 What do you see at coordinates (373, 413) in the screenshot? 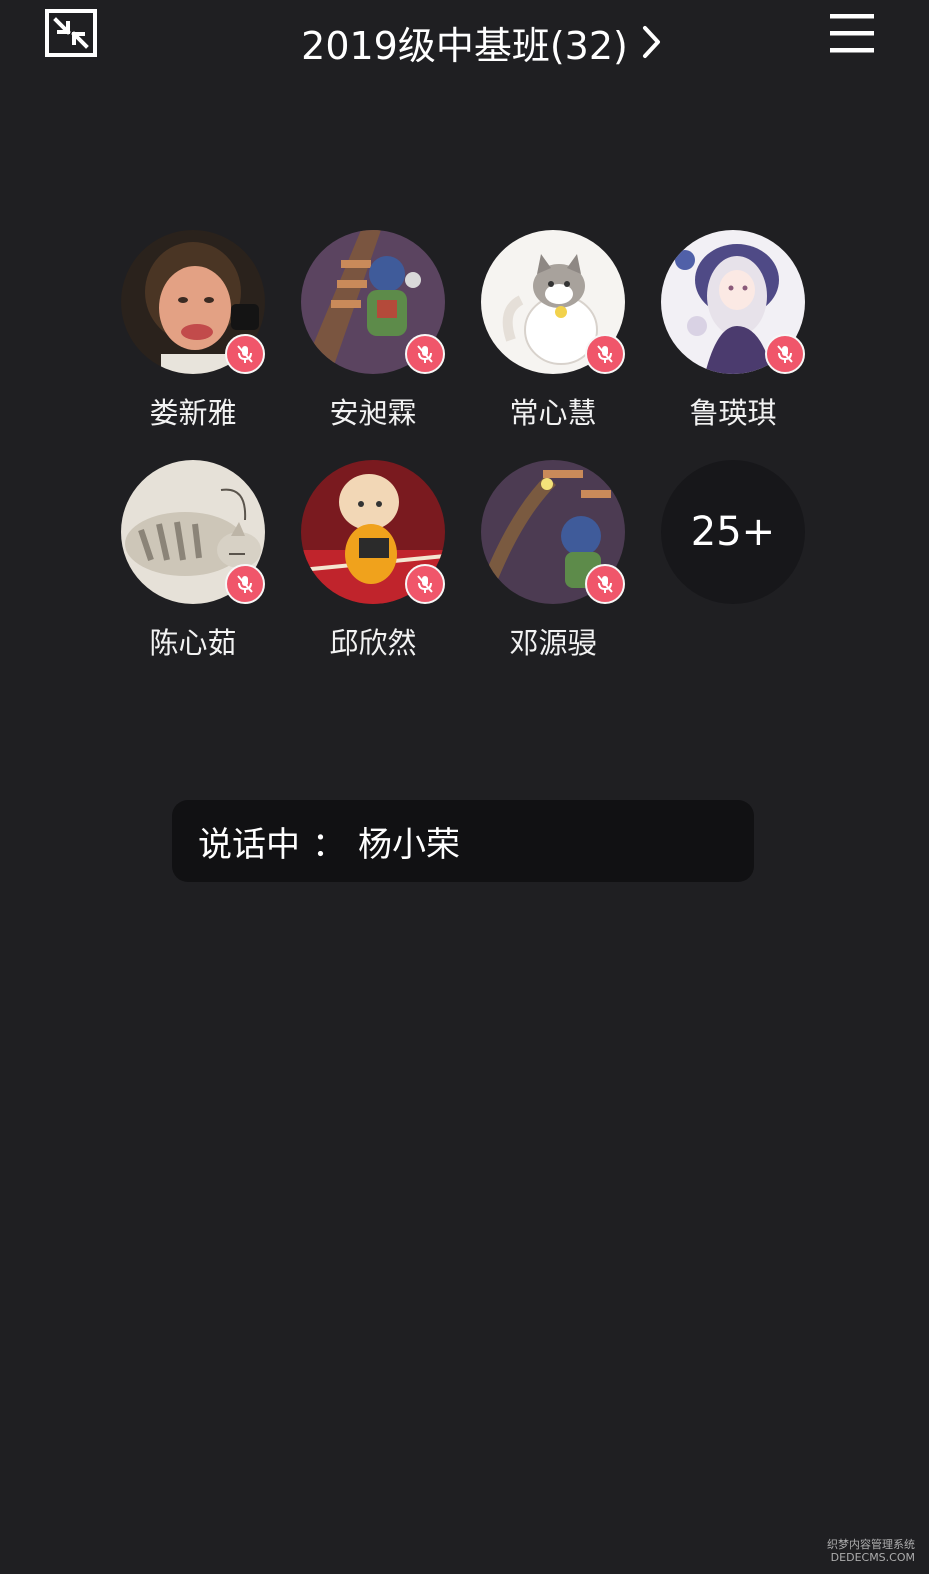
I see `participant-name: 安昶霖` at bounding box center [373, 413].